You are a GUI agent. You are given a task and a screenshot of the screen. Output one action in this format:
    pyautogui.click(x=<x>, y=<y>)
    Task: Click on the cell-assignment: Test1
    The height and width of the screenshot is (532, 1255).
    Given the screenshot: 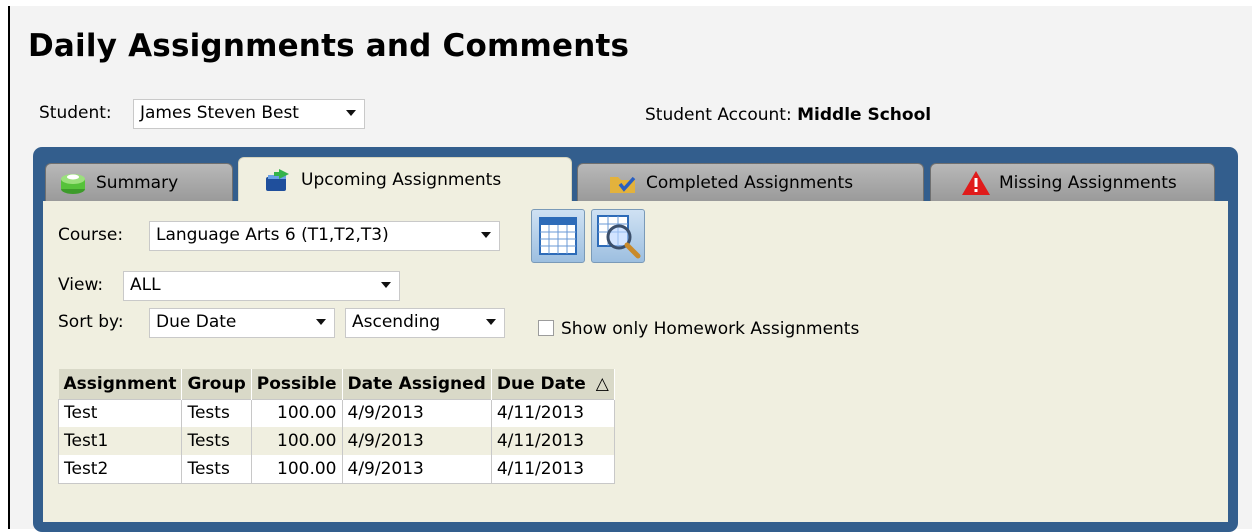 What is the action you would take?
    pyautogui.click(x=120, y=441)
    